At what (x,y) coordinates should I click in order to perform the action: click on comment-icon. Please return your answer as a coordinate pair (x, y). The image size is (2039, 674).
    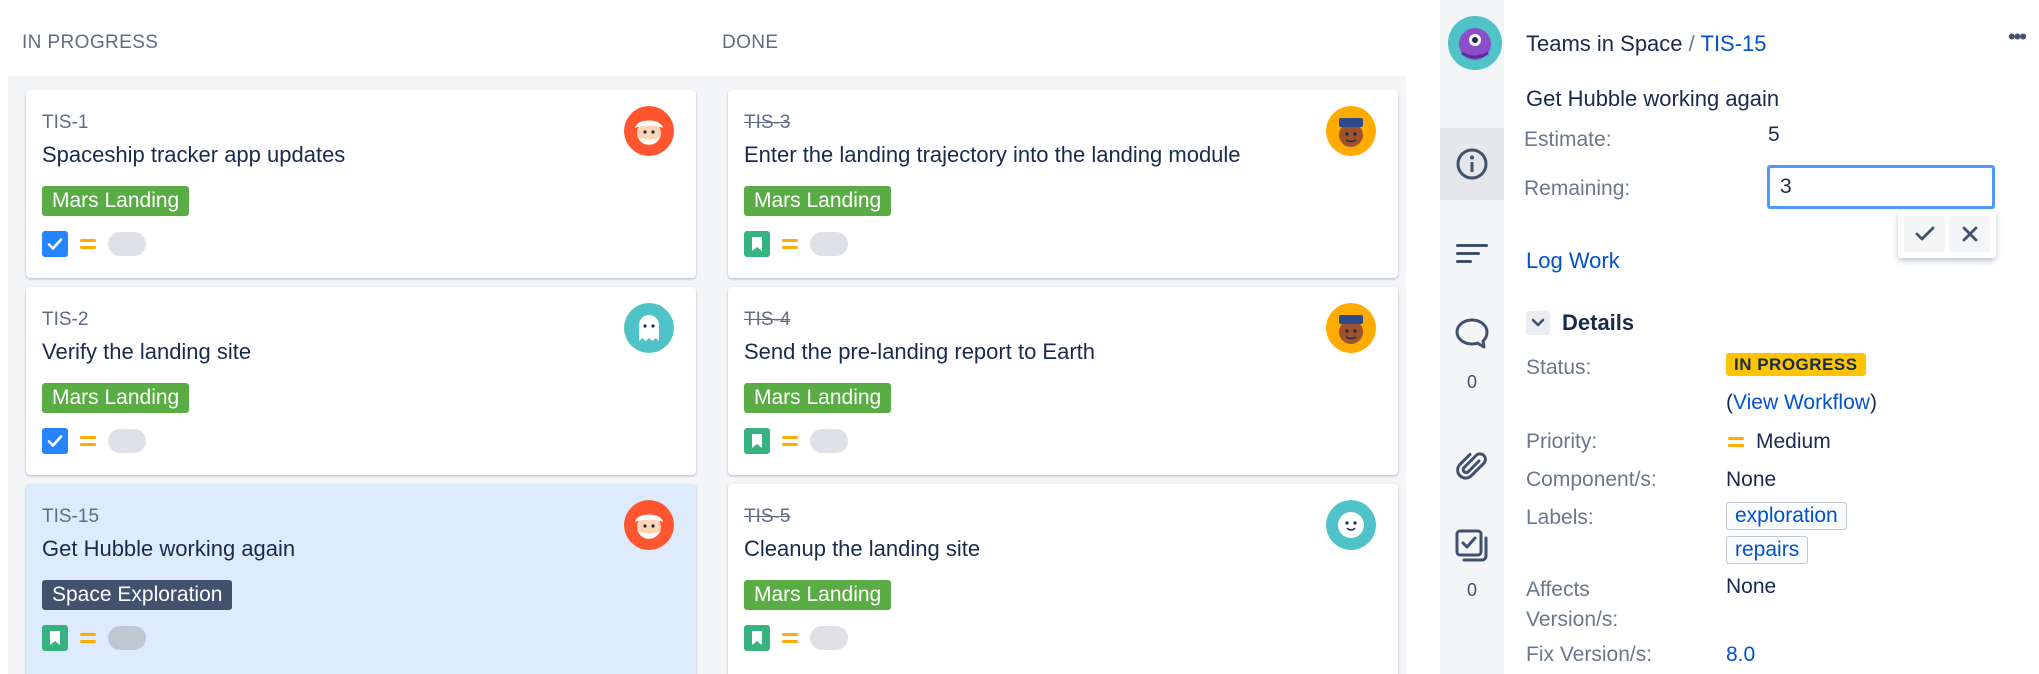
    Looking at the image, I should click on (1472, 333).